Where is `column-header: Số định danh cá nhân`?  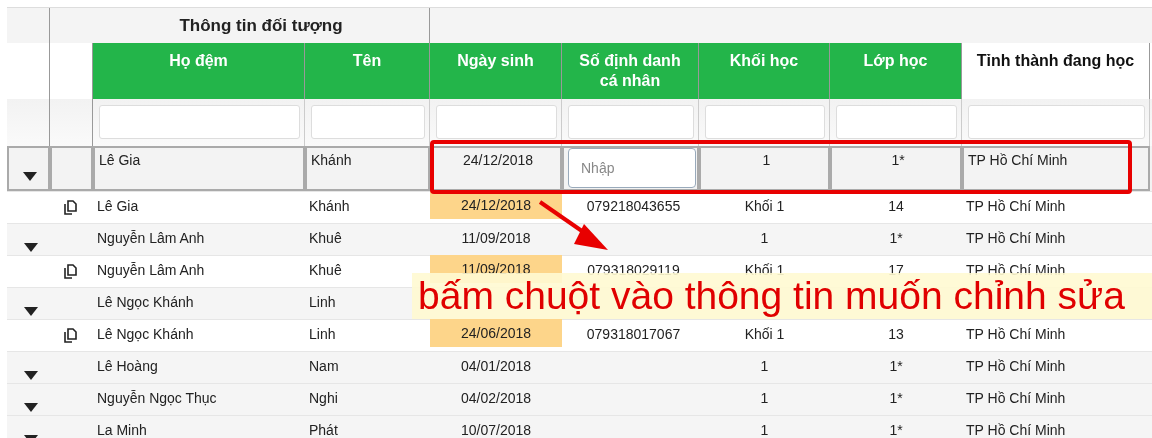 column-header: Số định danh cá nhân is located at coordinates (630, 71).